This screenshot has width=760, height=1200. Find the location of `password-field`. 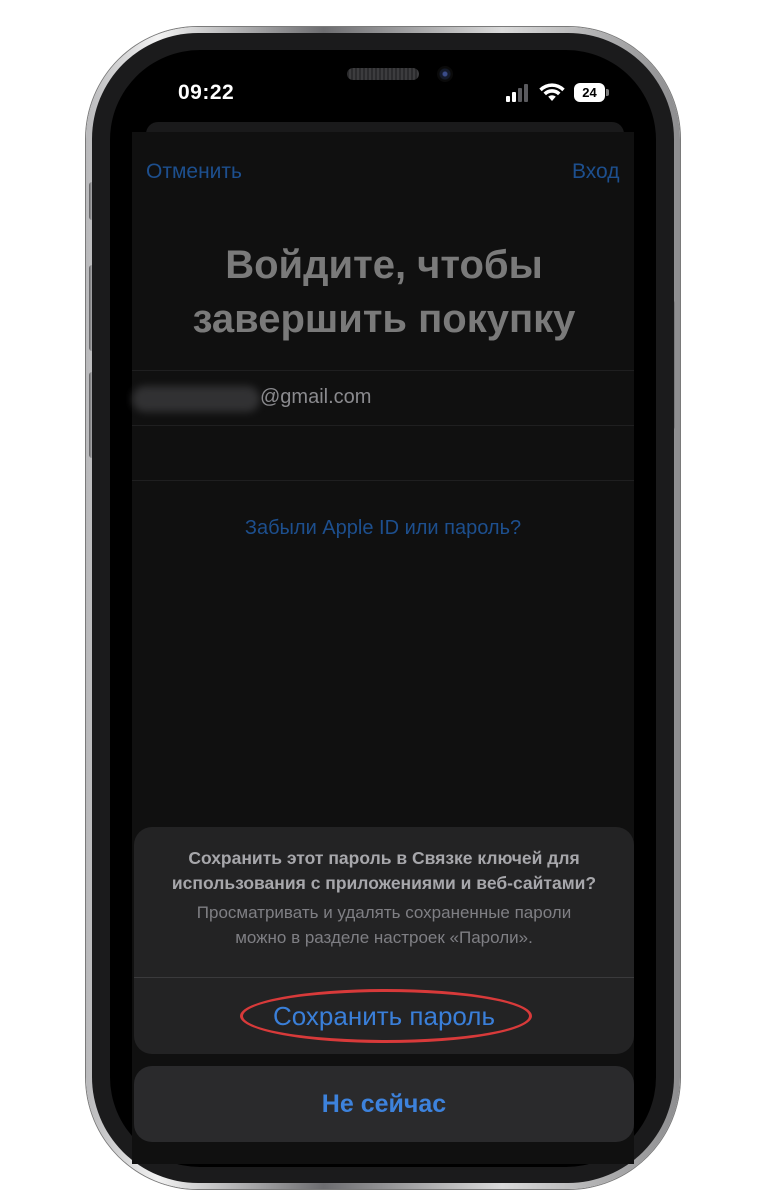

password-field is located at coordinates (383, 453).